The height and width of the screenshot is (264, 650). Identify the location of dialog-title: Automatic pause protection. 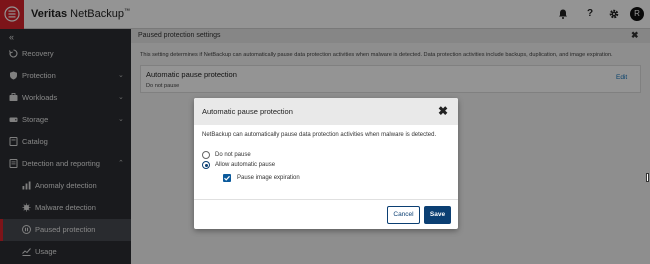
(247, 111).